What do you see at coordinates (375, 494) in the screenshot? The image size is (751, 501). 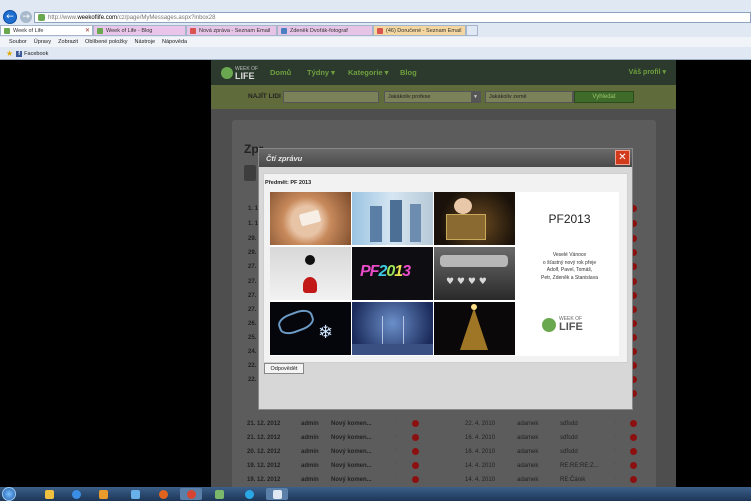 I see `windows-taskbar` at bounding box center [375, 494].